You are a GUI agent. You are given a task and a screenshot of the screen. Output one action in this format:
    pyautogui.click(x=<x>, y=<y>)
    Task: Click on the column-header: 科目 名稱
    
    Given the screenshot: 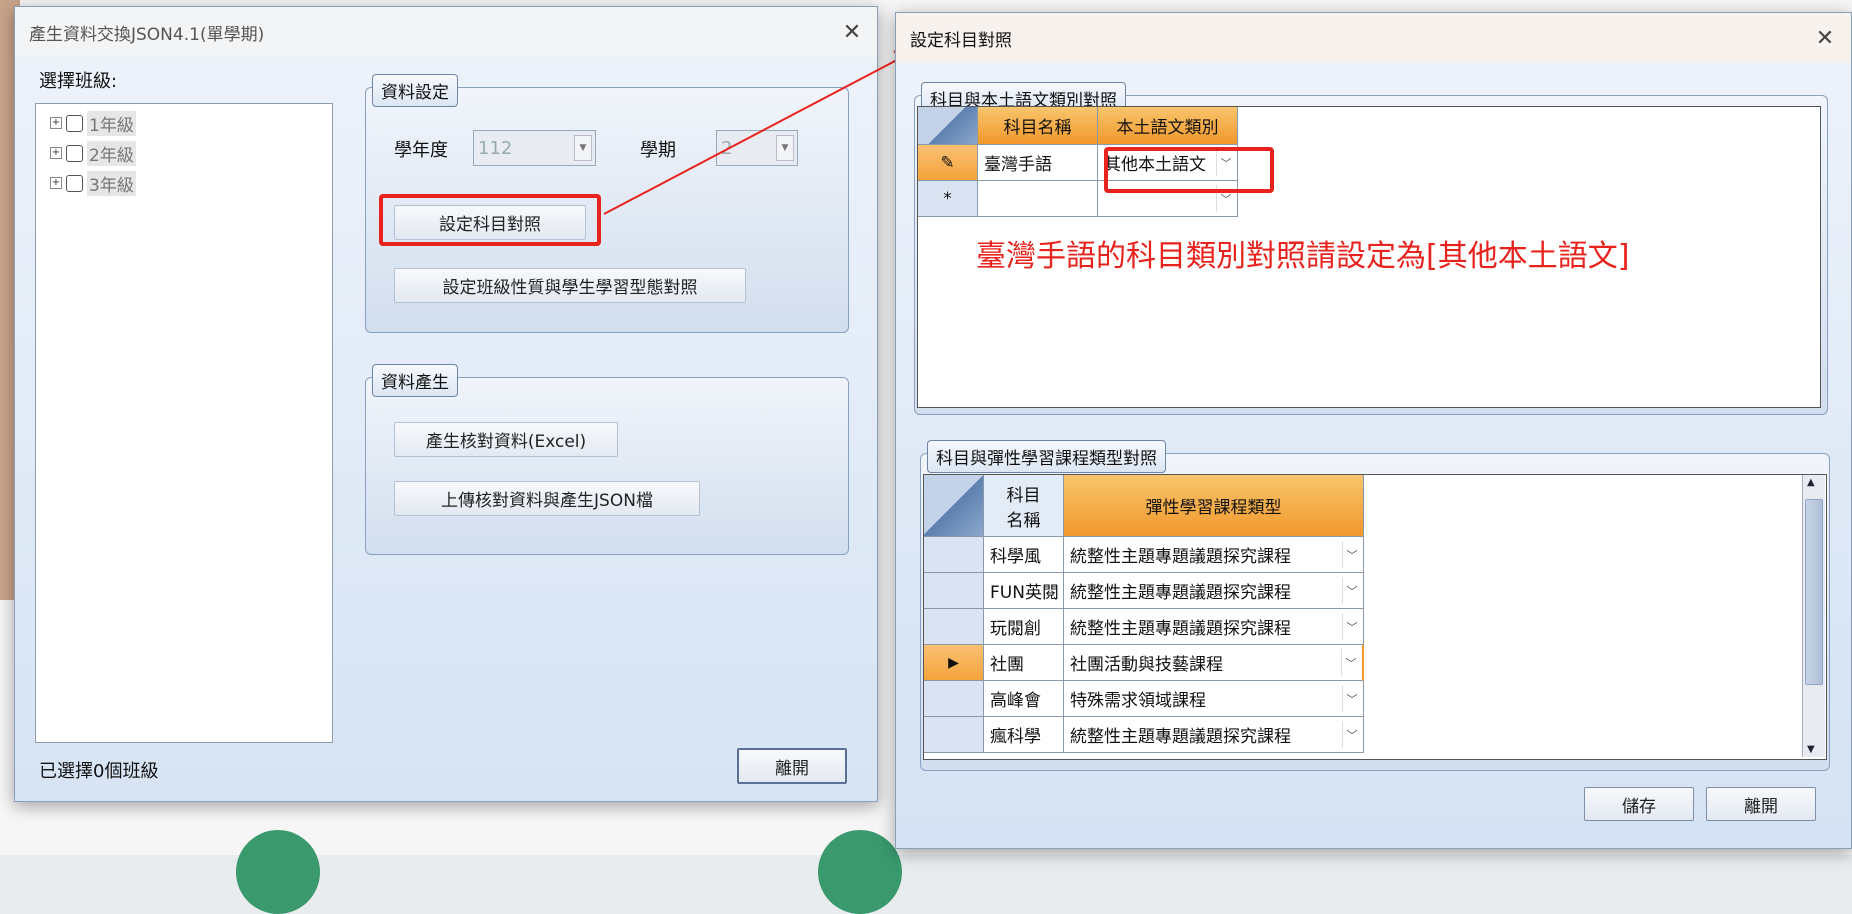 What is the action you would take?
    pyautogui.click(x=1024, y=506)
    